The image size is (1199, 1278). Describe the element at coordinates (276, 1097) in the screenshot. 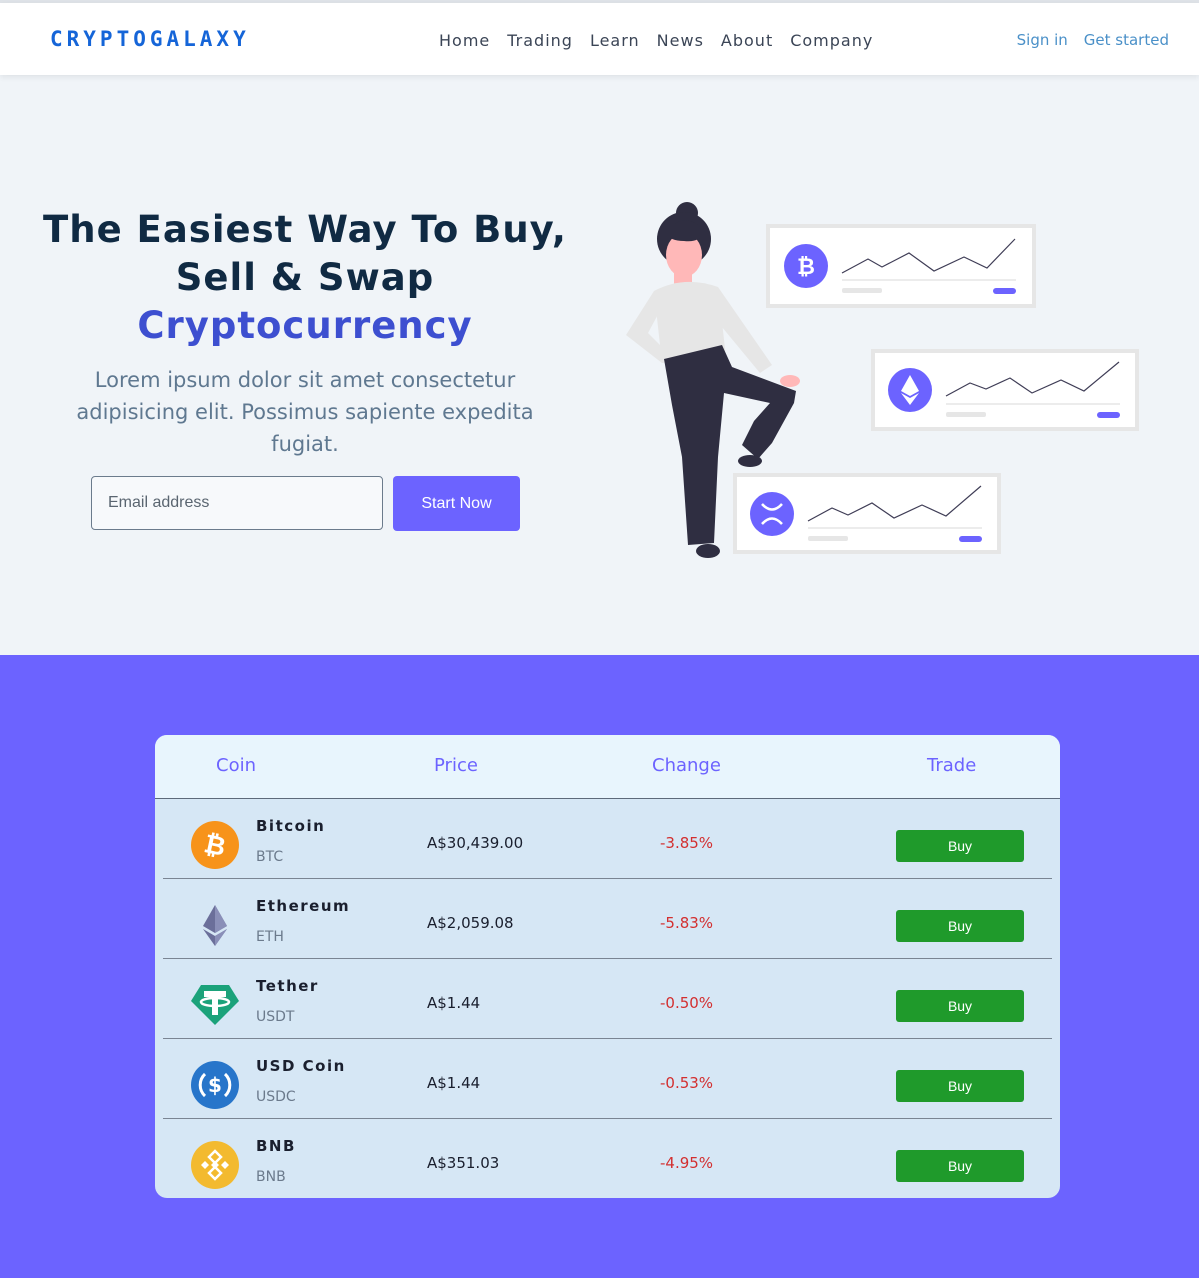

I see `coin-symbol: USDC` at that location.